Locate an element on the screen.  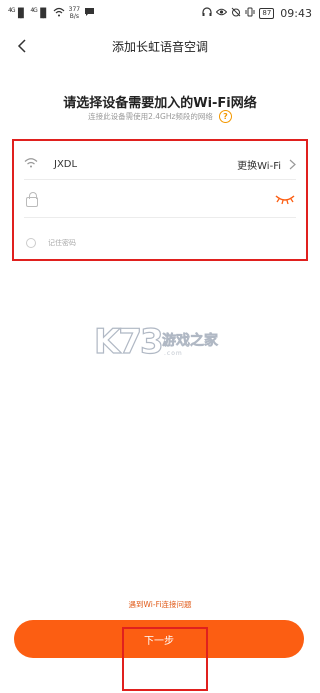
password-visibility-toggle is located at coordinates (285, 200).